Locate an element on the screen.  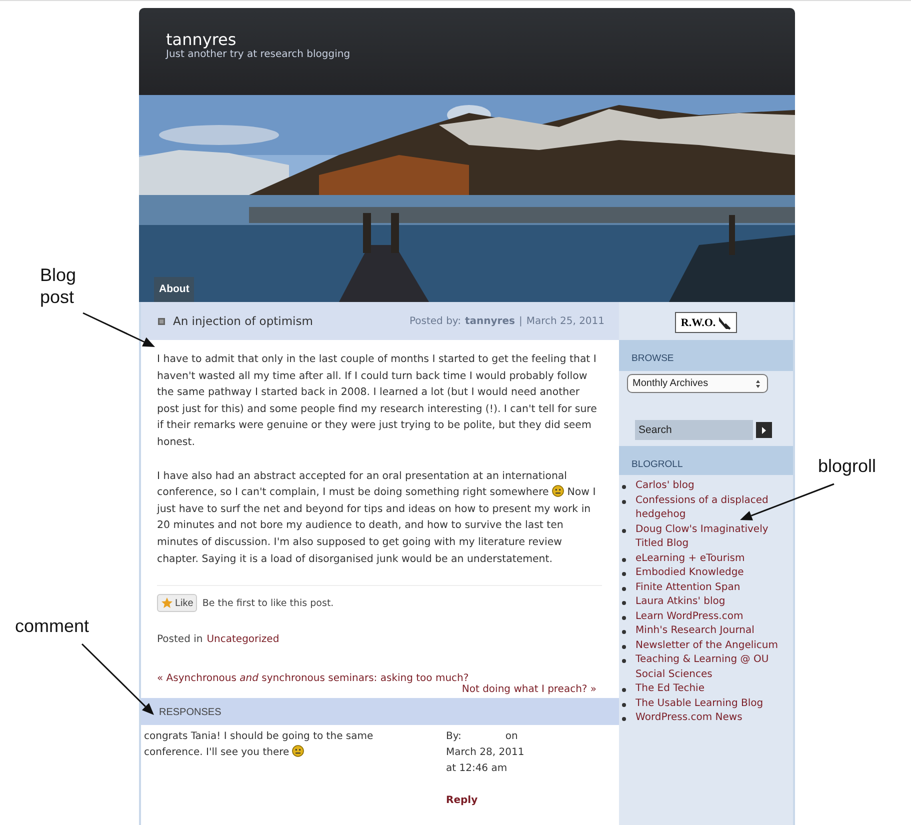
blogroll-link: Confessions of a displaced hedgehog is located at coordinates (711, 508).